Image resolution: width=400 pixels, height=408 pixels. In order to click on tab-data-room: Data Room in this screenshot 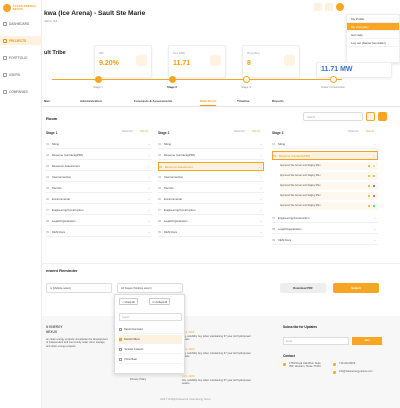, I will do `click(208, 102)`.